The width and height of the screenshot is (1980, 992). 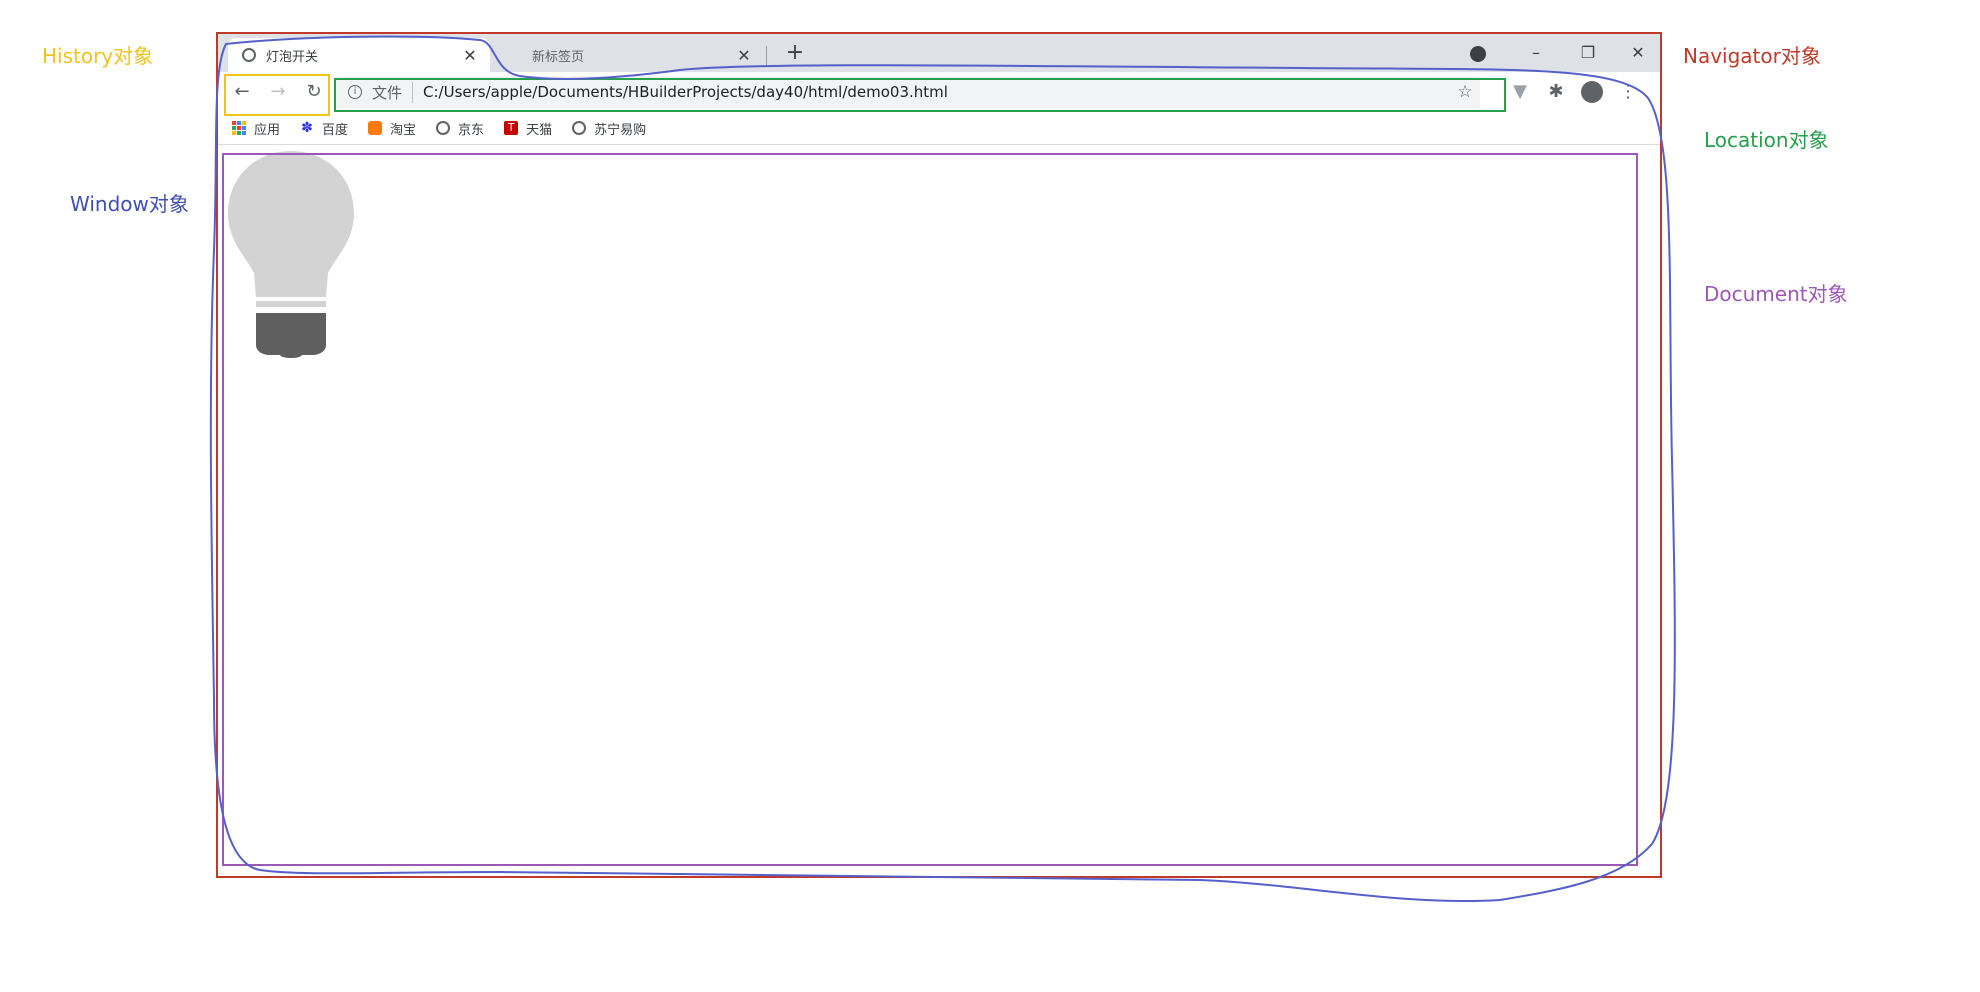 I want to click on location-frame, so click(x=920, y=95).